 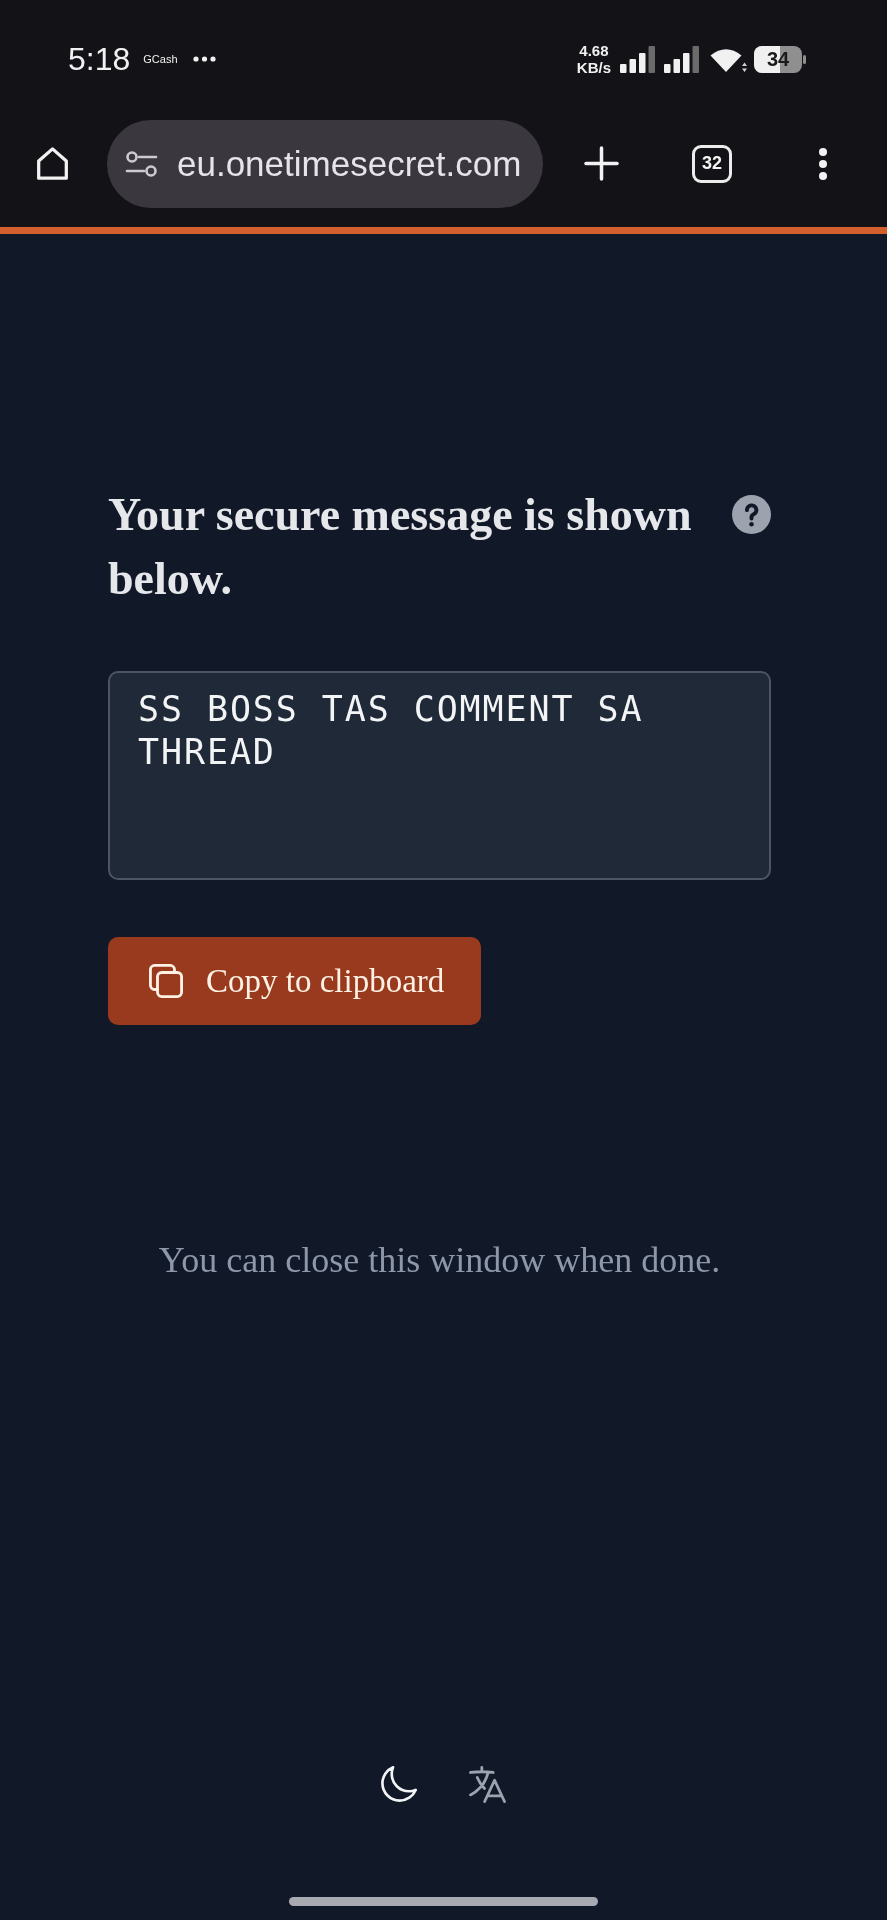 What do you see at coordinates (204, 59) in the screenshot?
I see `more-notifications-icon` at bounding box center [204, 59].